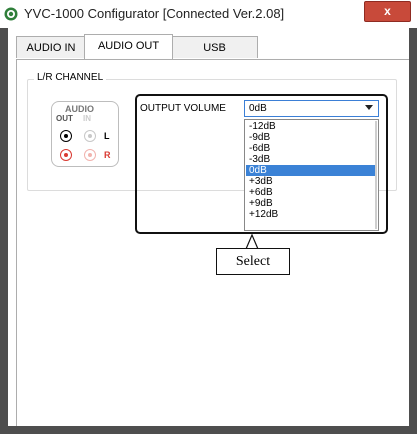  Describe the element at coordinates (70, 77) in the screenshot. I see `group-legend: L/R CHANNEL` at that location.